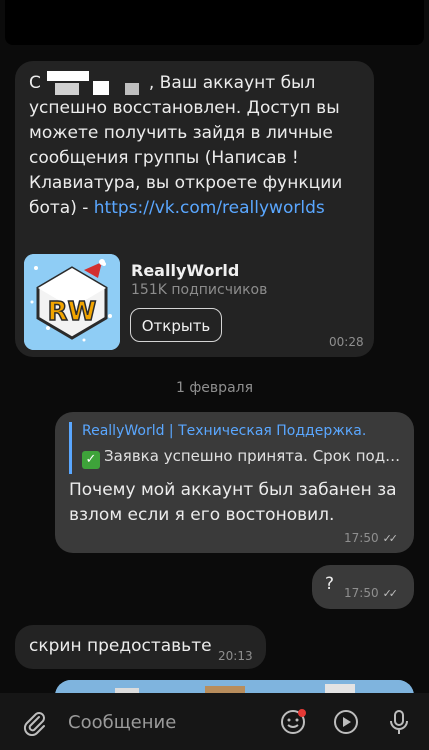 The image size is (429, 750). What do you see at coordinates (34, 722) in the screenshot?
I see `paperclip-icon` at bounding box center [34, 722].